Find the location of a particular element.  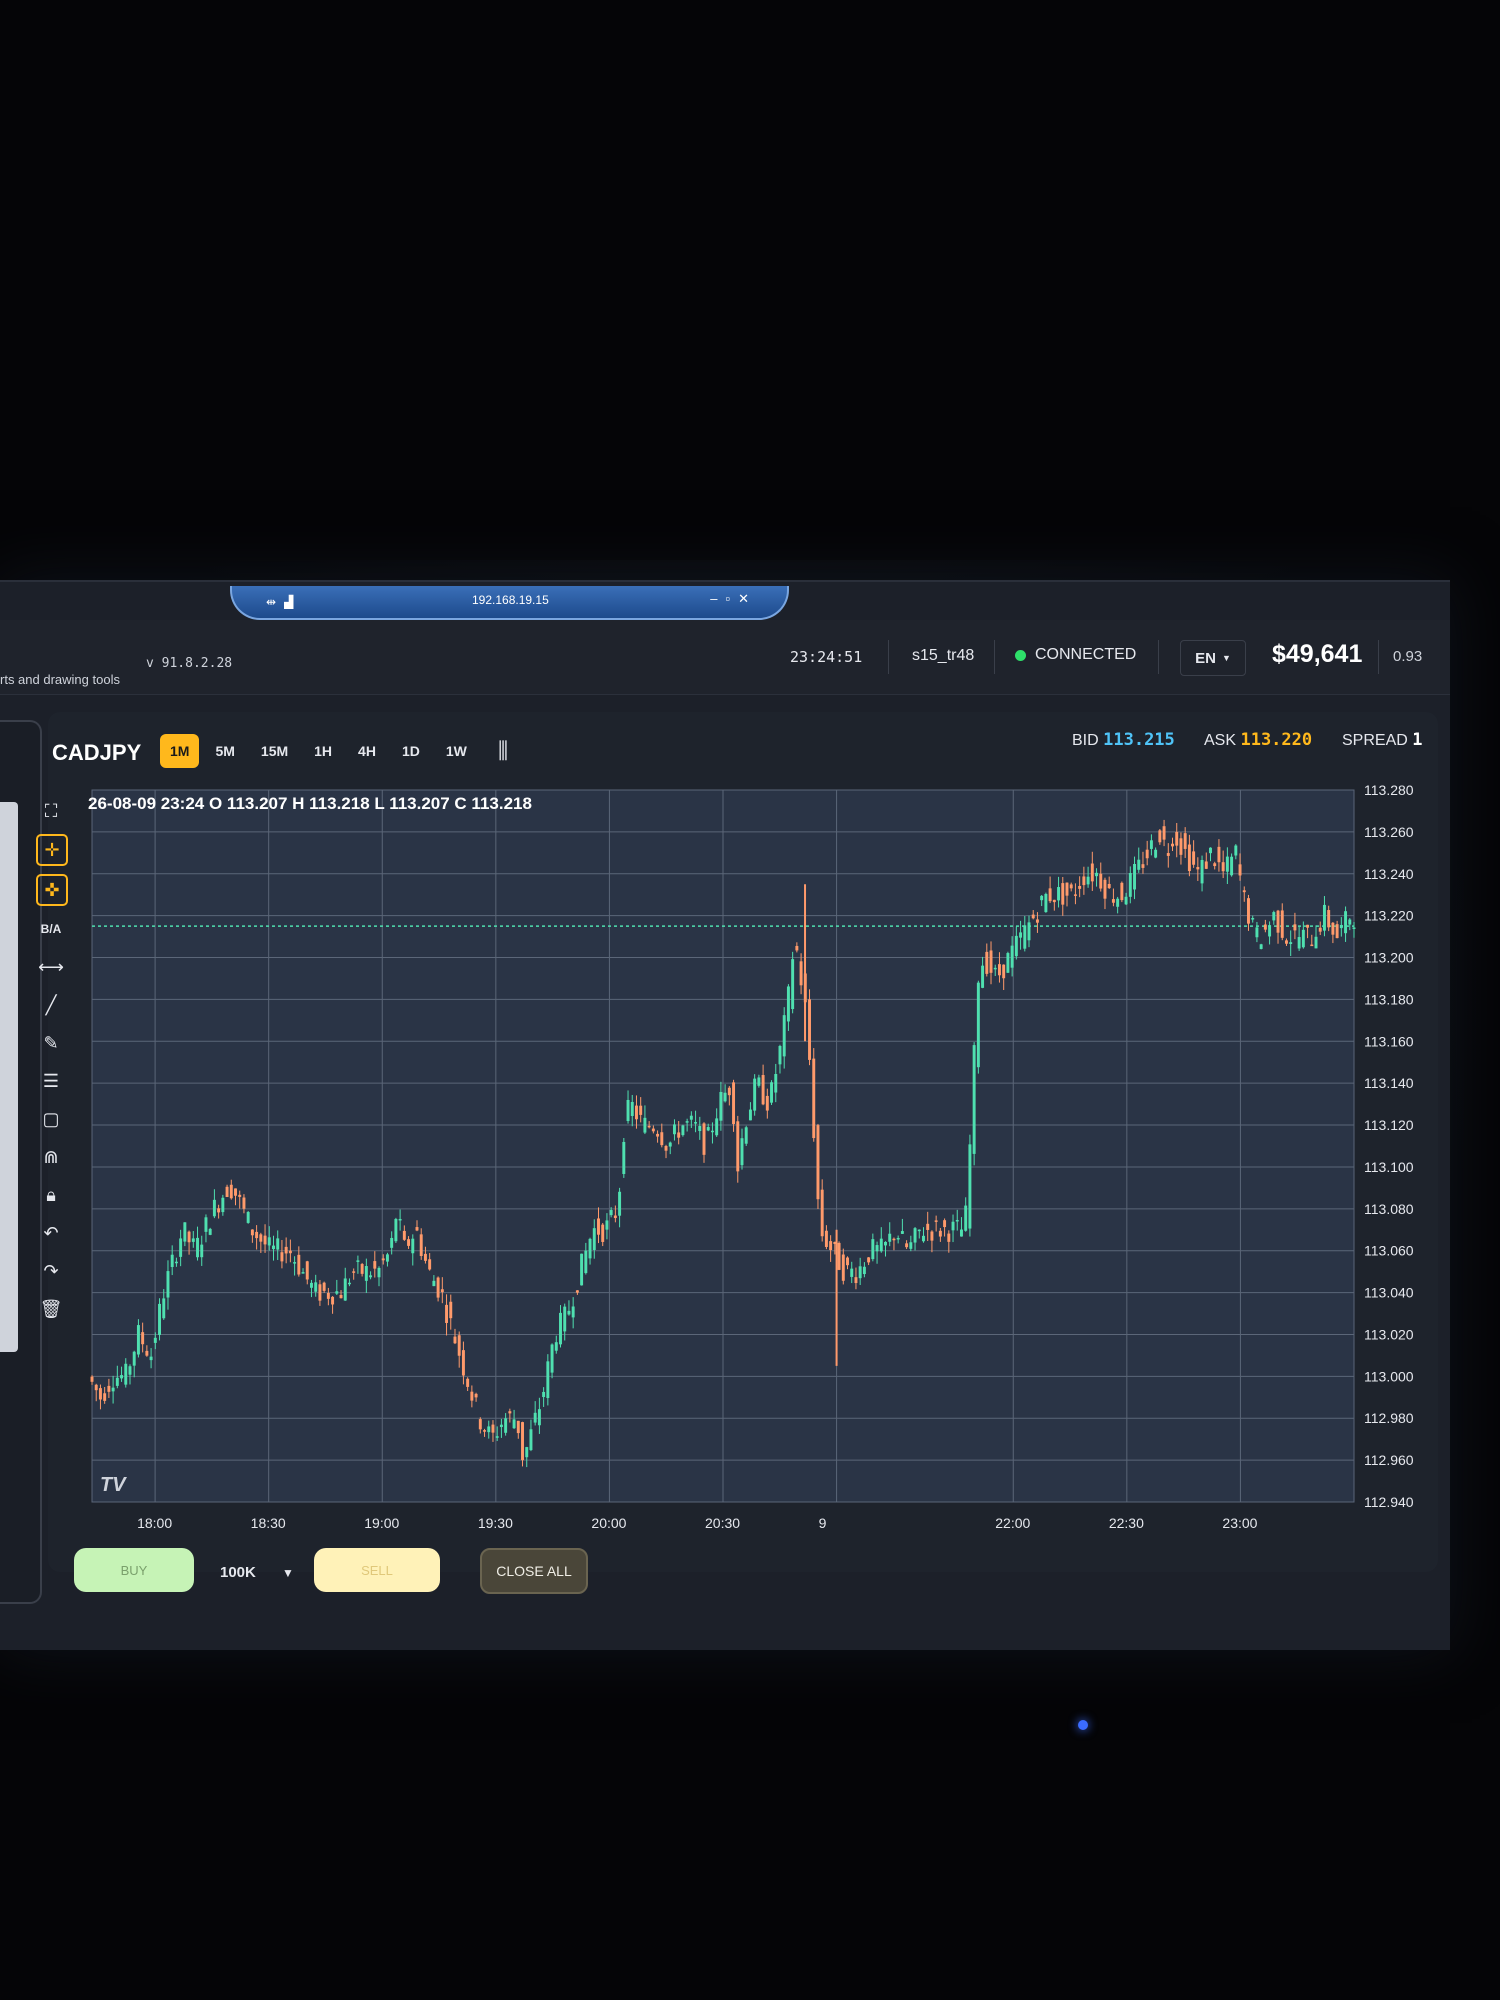

remote-desktop-bar: ⇹ ▟ 192.168.19.15 –▫✕ is located at coordinates (509, 603).